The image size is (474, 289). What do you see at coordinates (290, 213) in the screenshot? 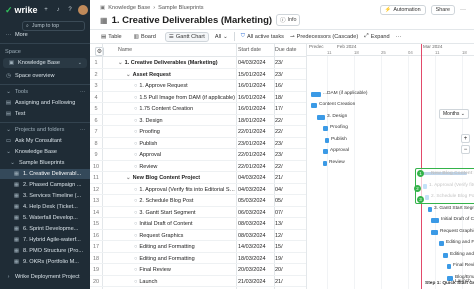
I see `due-date-cell: 07/` at bounding box center [290, 213].